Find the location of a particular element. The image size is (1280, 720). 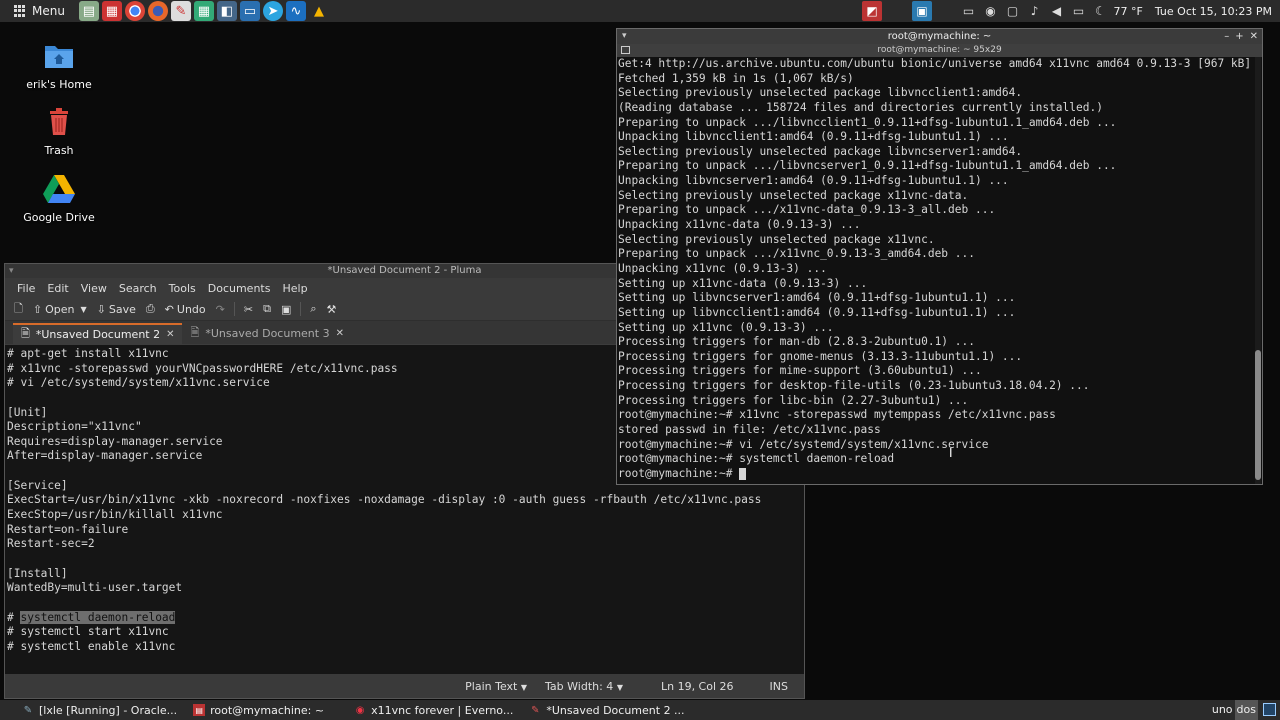

terminal-scrollbar is located at coordinates (1258, 270).